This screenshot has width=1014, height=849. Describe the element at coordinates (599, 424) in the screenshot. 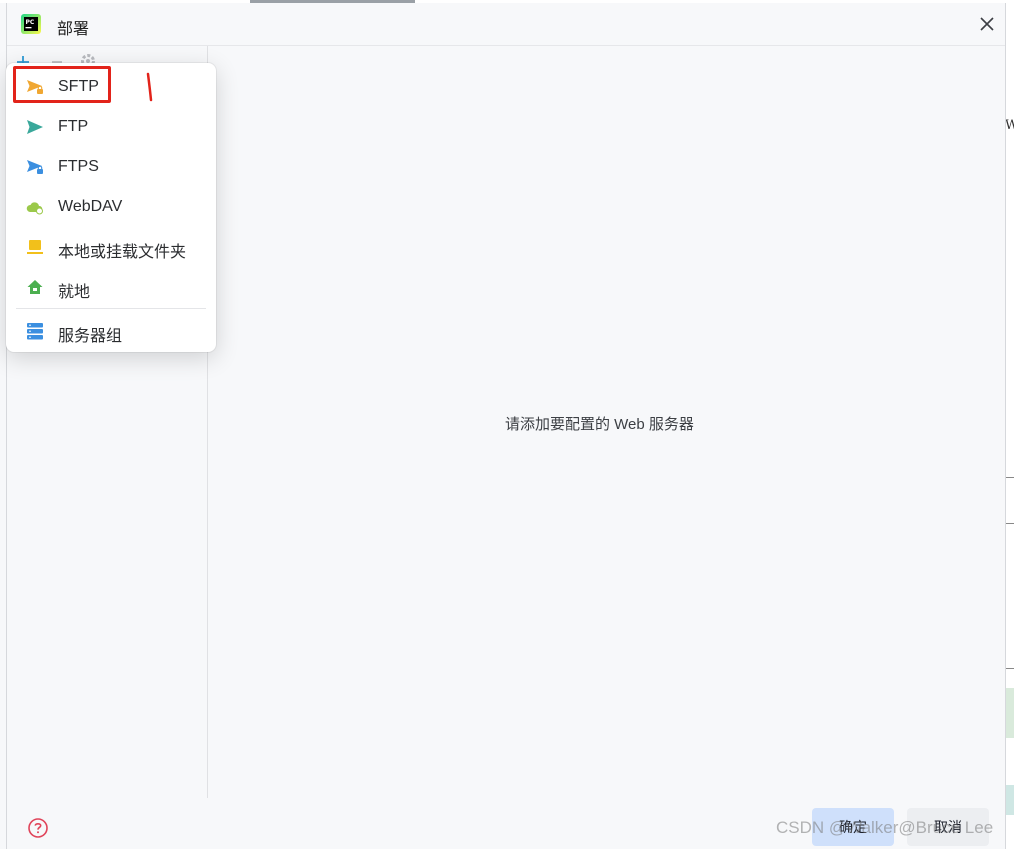

I see `empty-state-message: 请添加要配置的 Web 服务器` at that location.